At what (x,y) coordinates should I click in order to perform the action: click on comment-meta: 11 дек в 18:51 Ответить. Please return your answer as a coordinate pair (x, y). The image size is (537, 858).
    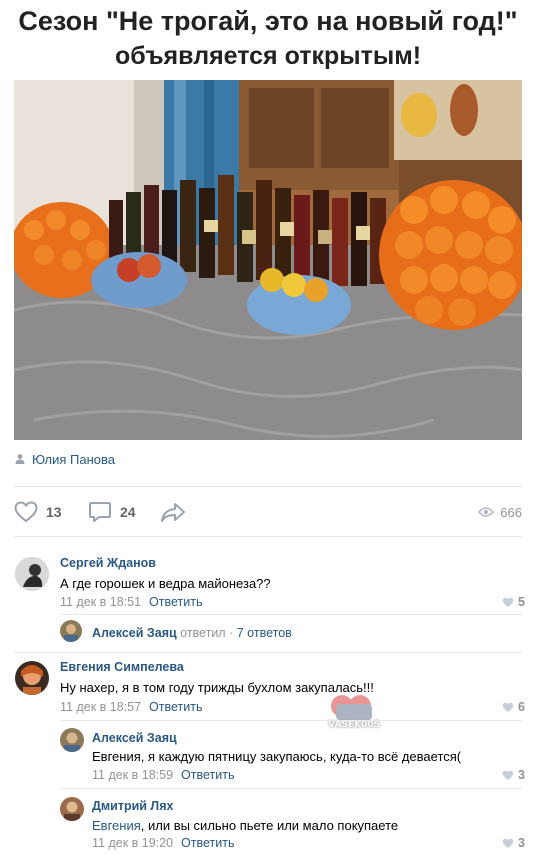
    Looking at the image, I should click on (131, 602).